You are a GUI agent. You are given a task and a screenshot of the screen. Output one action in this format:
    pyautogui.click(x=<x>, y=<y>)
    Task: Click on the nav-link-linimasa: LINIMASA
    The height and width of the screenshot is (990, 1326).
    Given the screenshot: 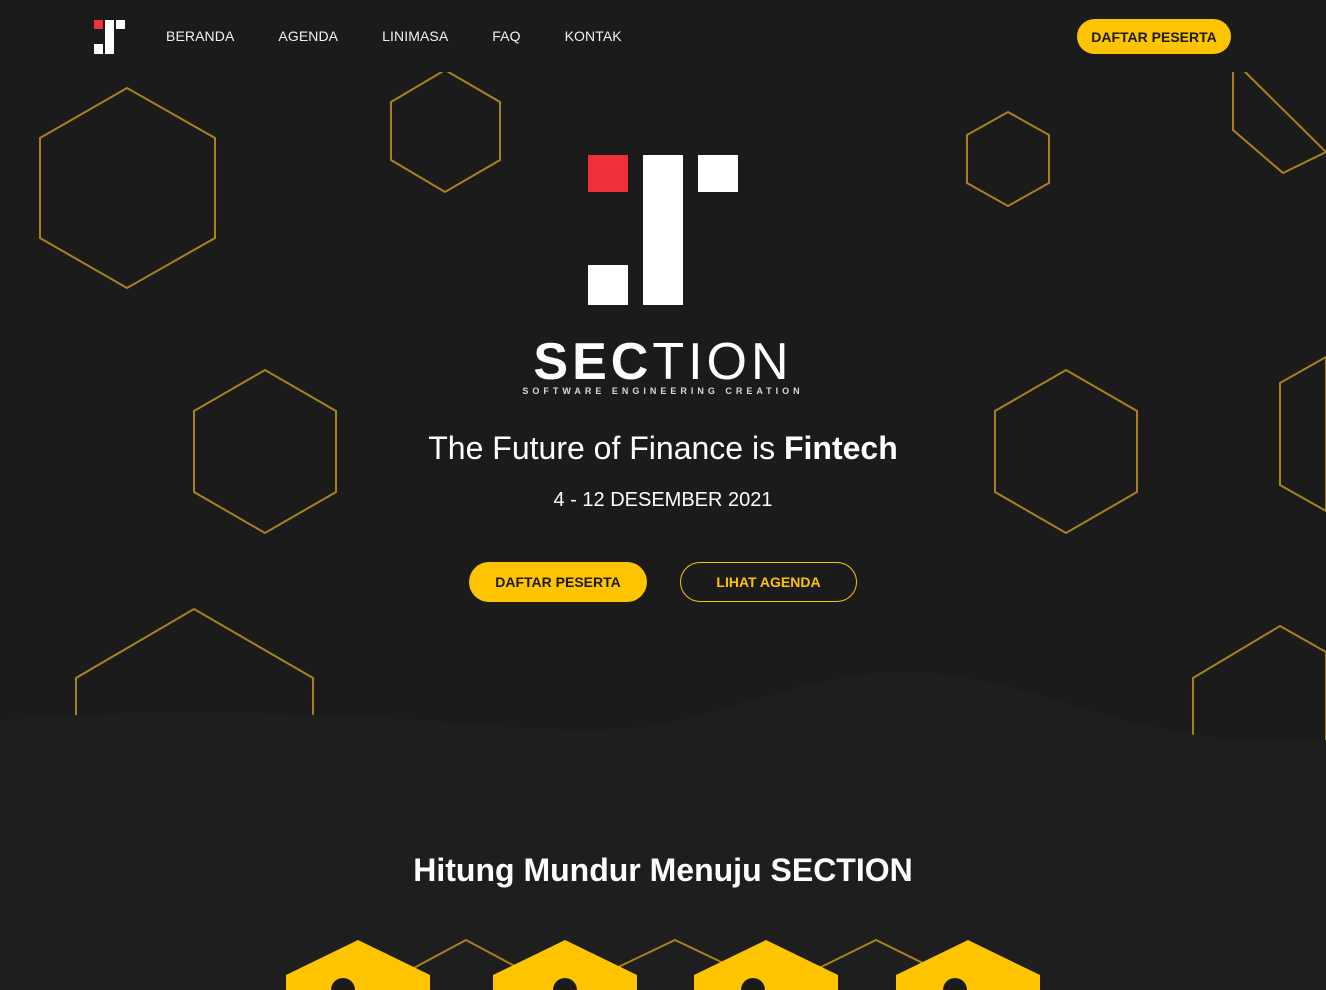 What is the action you would take?
    pyautogui.click(x=415, y=36)
    